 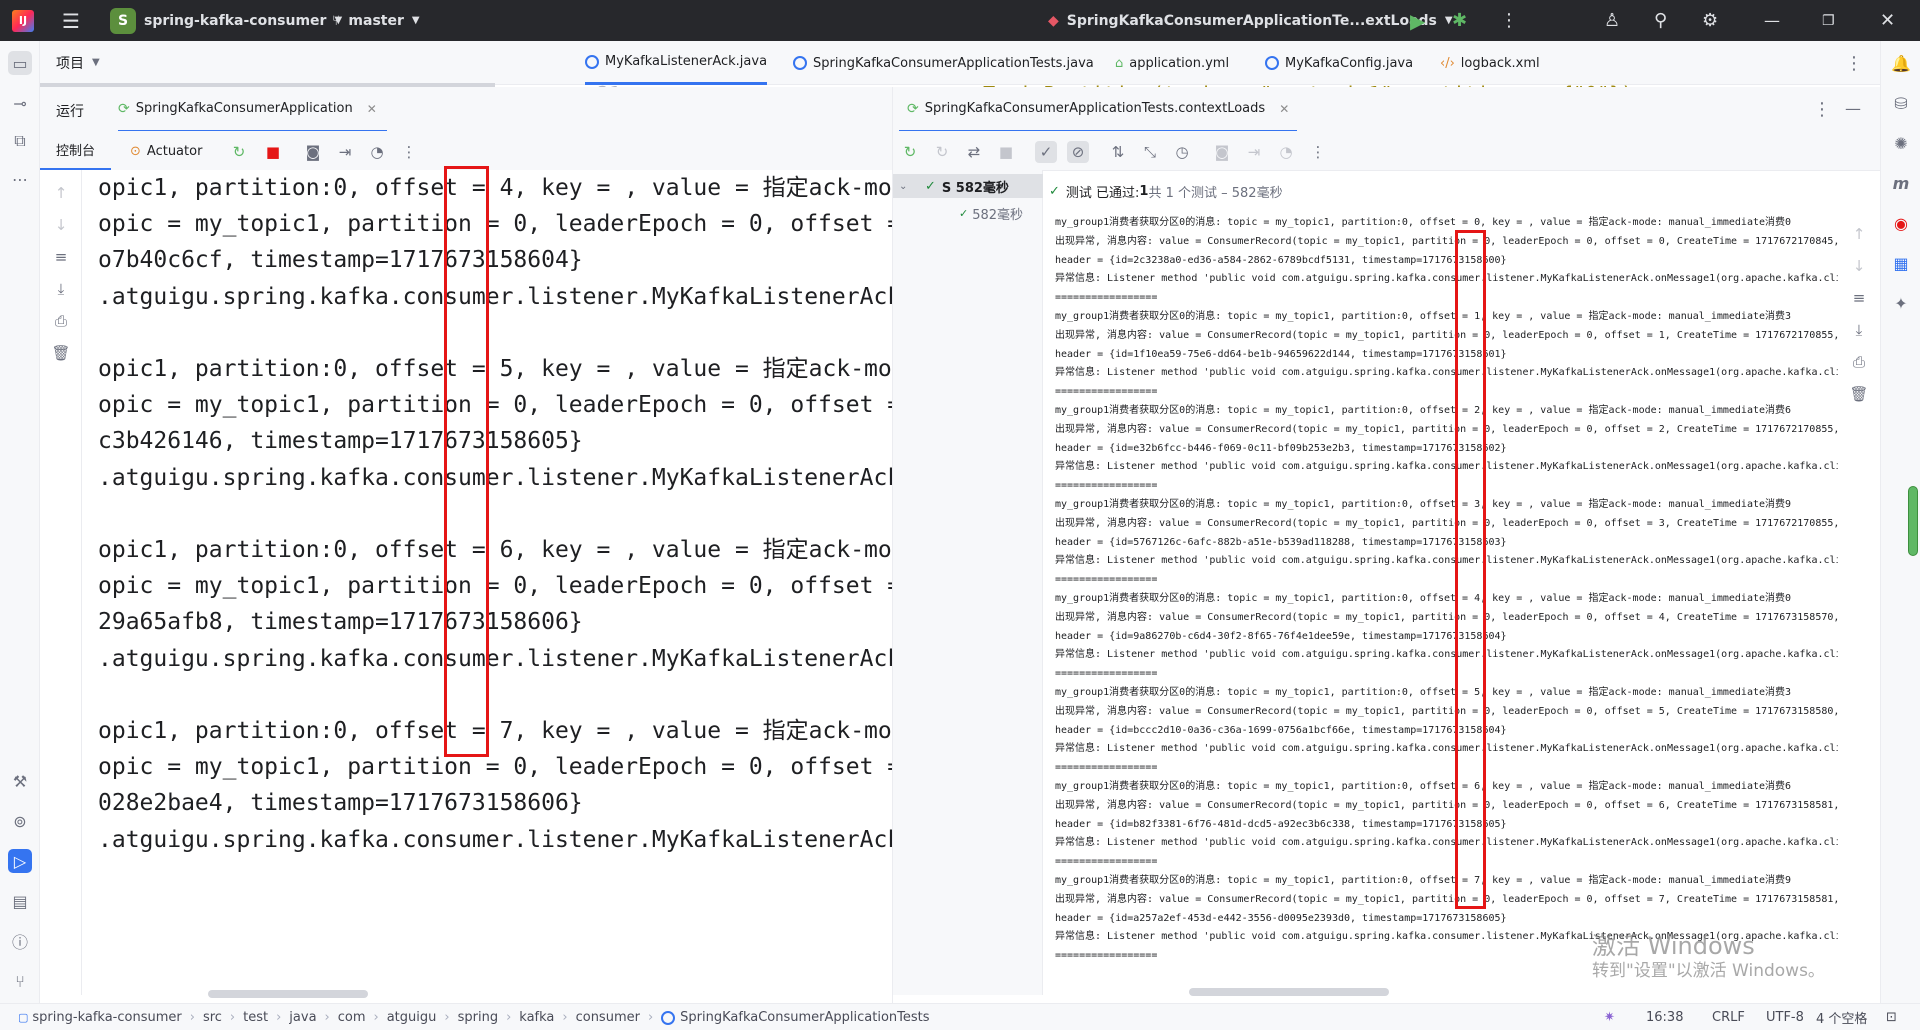 What do you see at coordinates (943, 63) in the screenshot?
I see `tab-applicationtests: SpringKafkaConsumerApplicationTests.java` at bounding box center [943, 63].